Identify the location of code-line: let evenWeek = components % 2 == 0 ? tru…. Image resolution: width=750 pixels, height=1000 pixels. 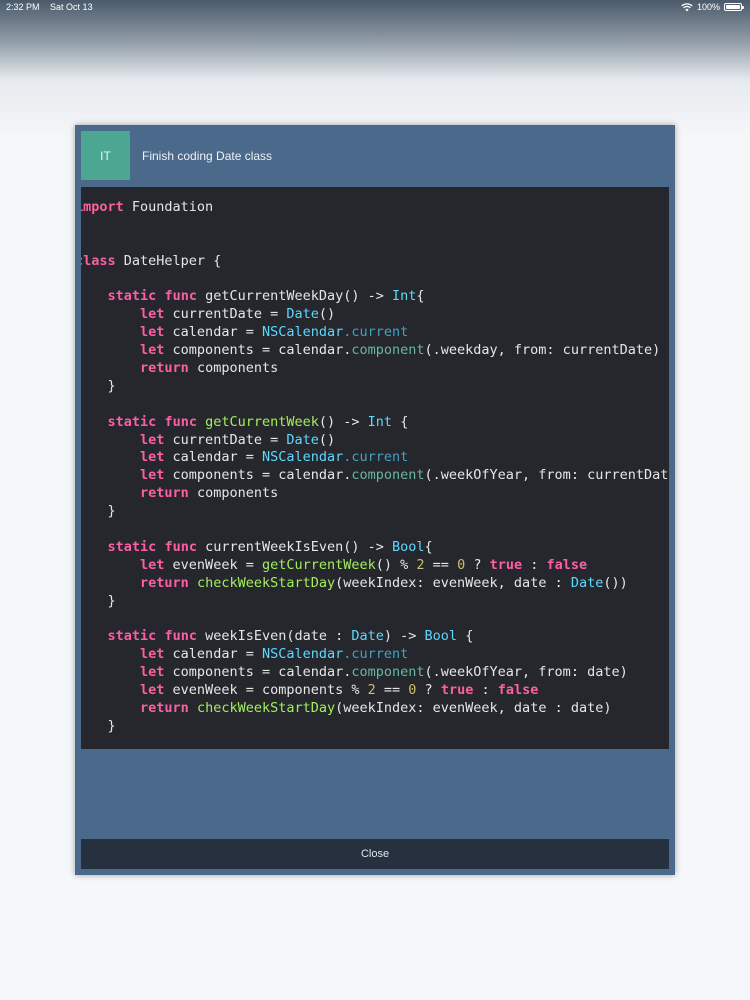
(339, 690).